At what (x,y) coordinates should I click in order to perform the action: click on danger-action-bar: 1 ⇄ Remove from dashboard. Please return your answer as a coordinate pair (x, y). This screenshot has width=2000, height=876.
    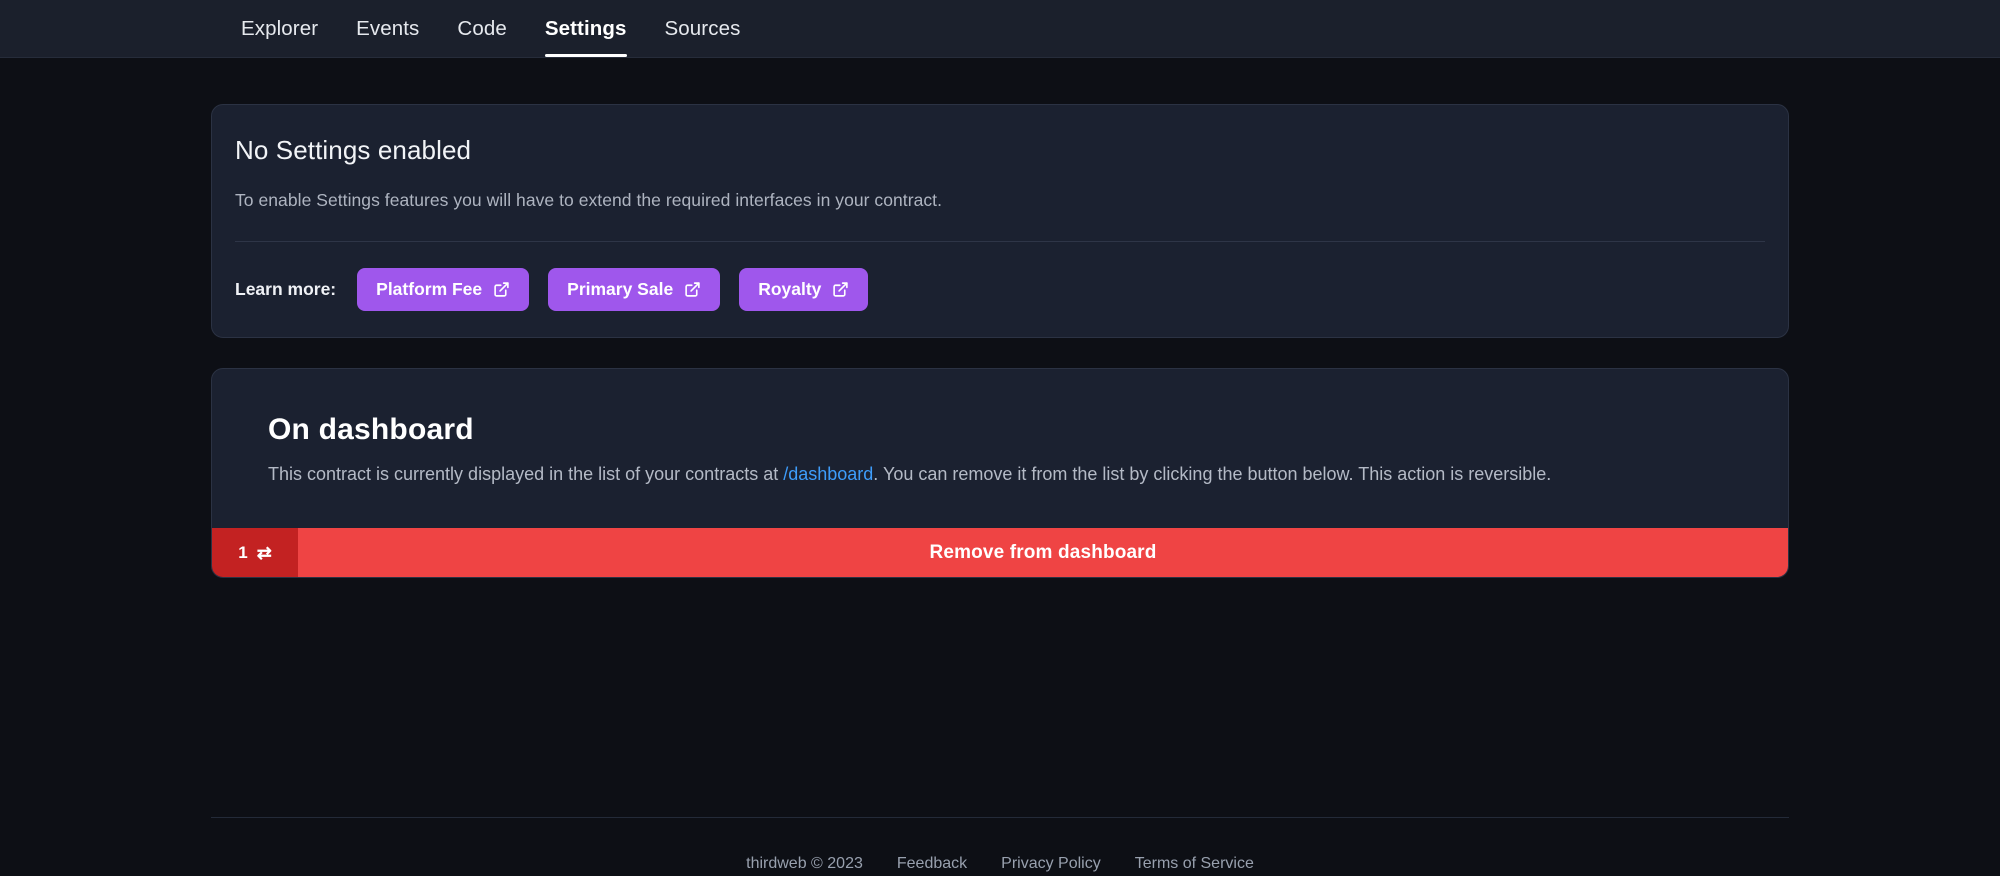
    Looking at the image, I should click on (1000, 553).